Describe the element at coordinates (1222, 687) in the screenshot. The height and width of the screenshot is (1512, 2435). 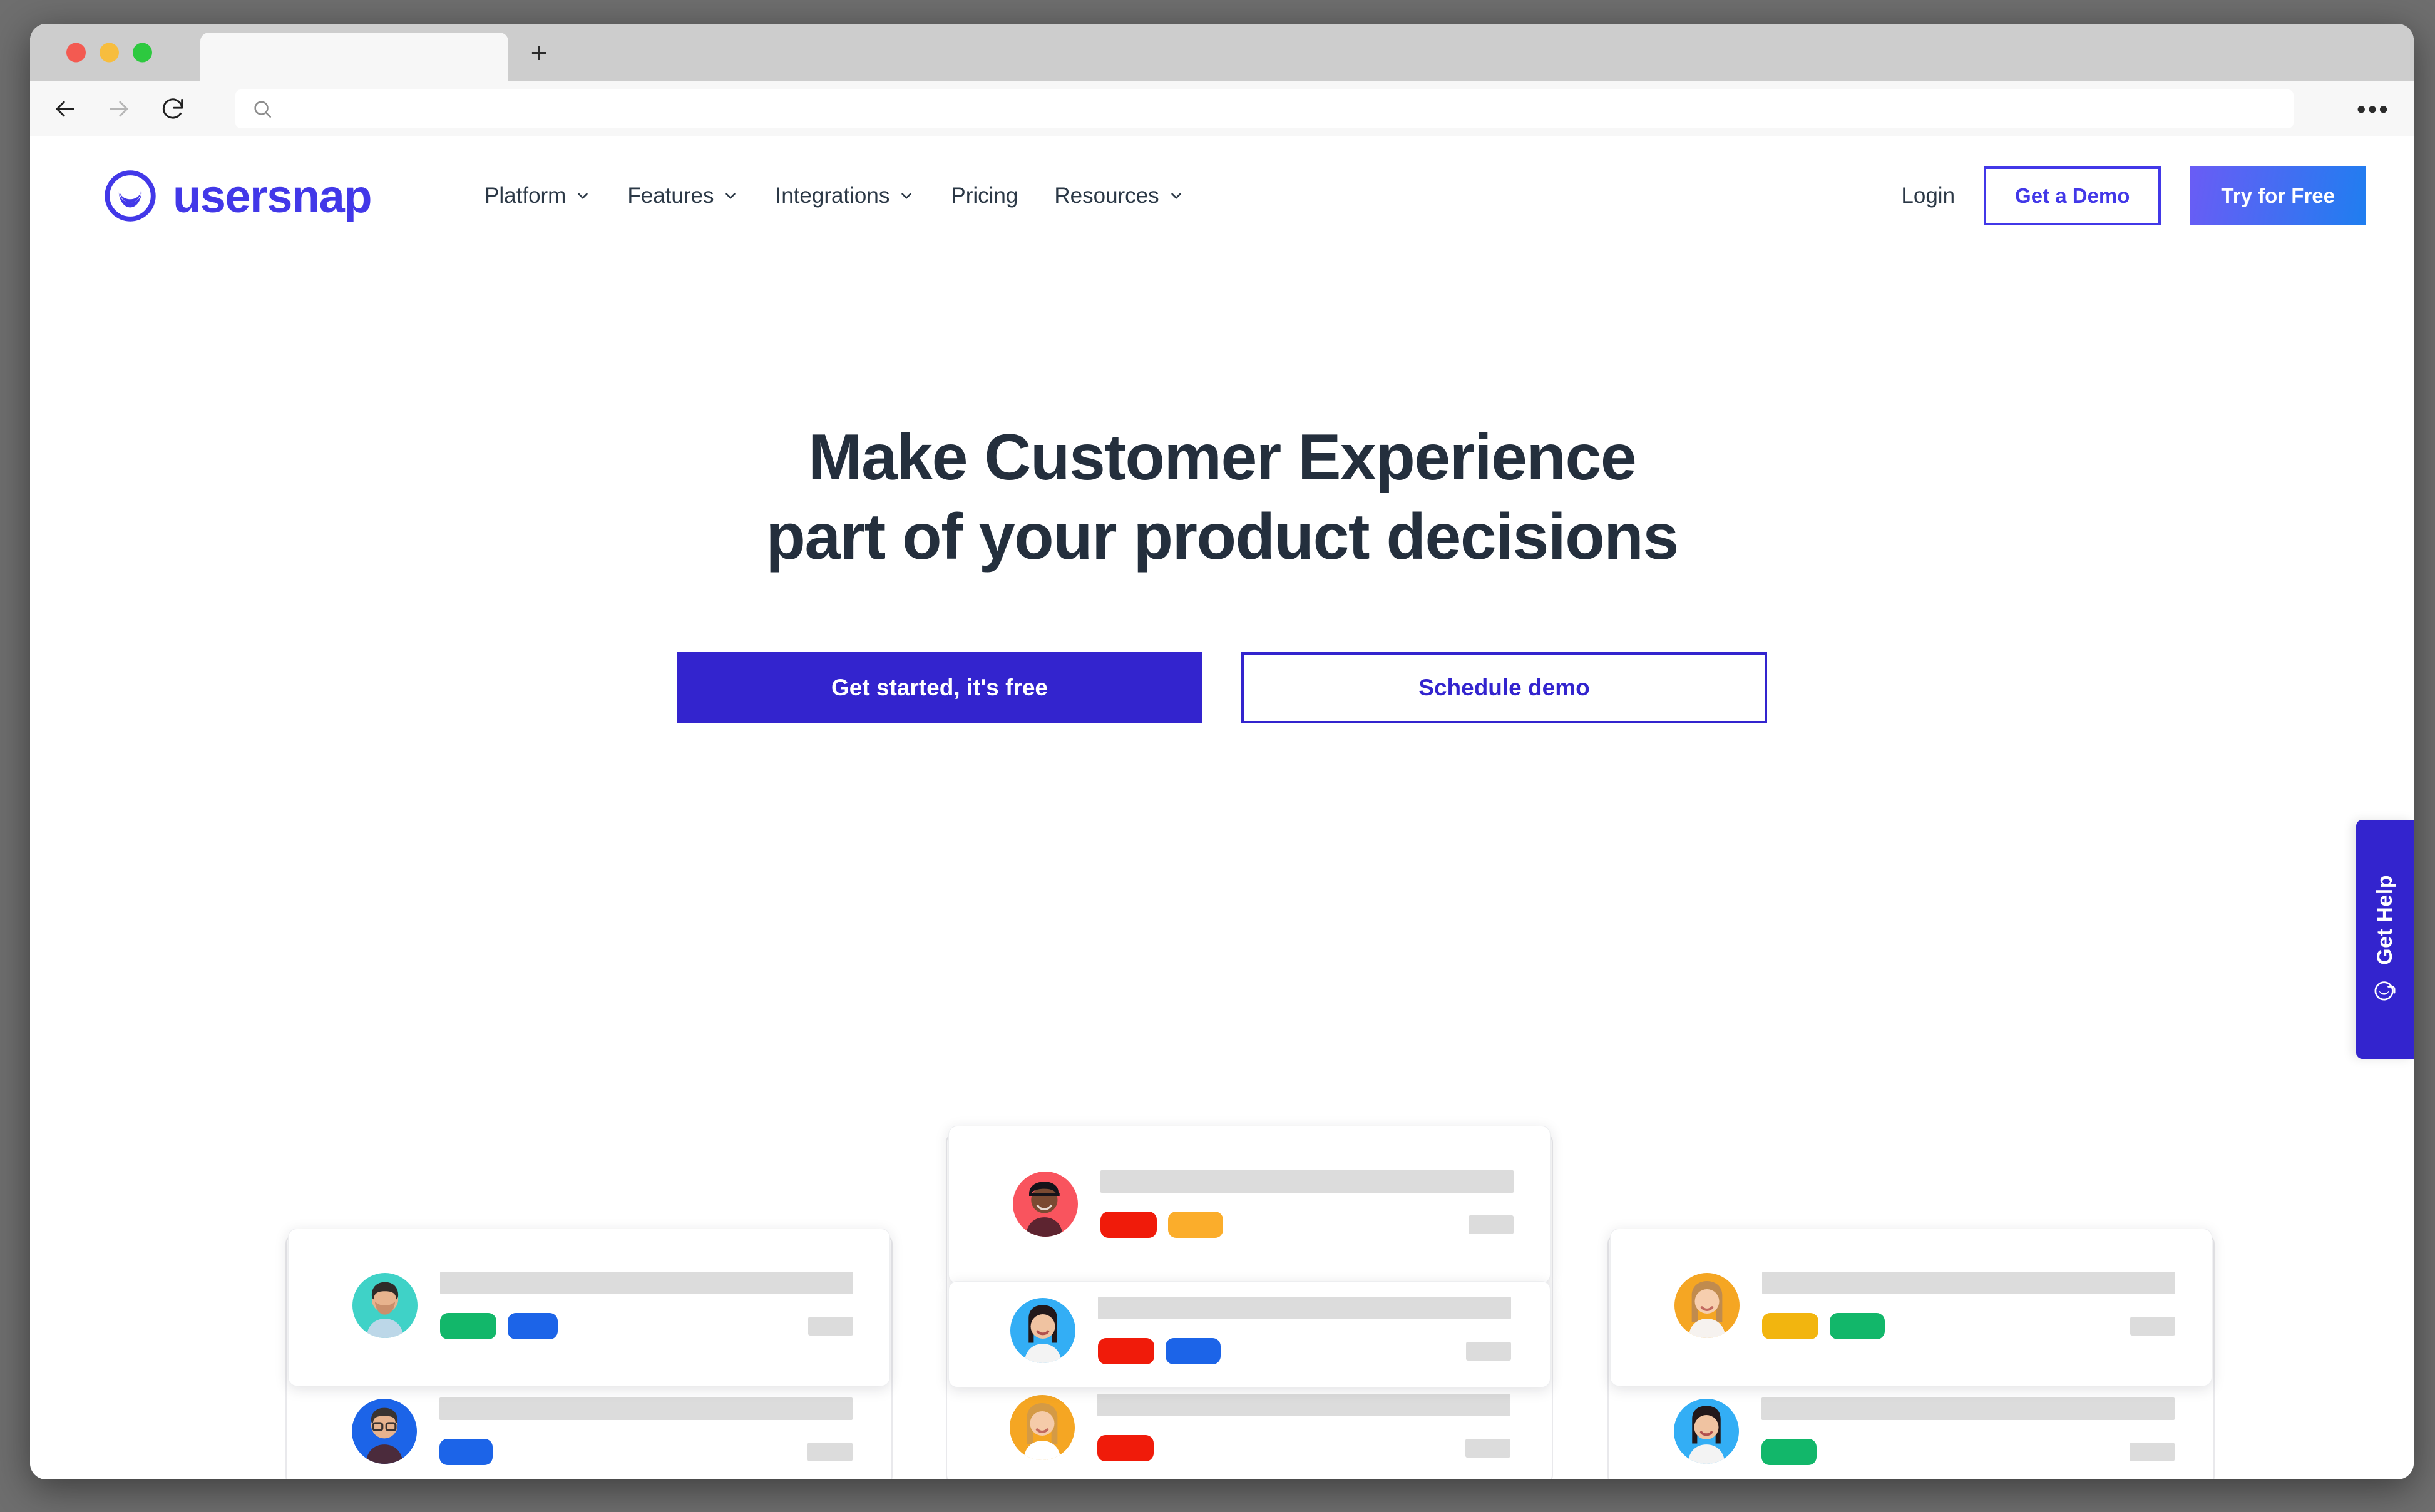
I see `hero-cta-group: Get started, it's free Schedule demo` at that location.